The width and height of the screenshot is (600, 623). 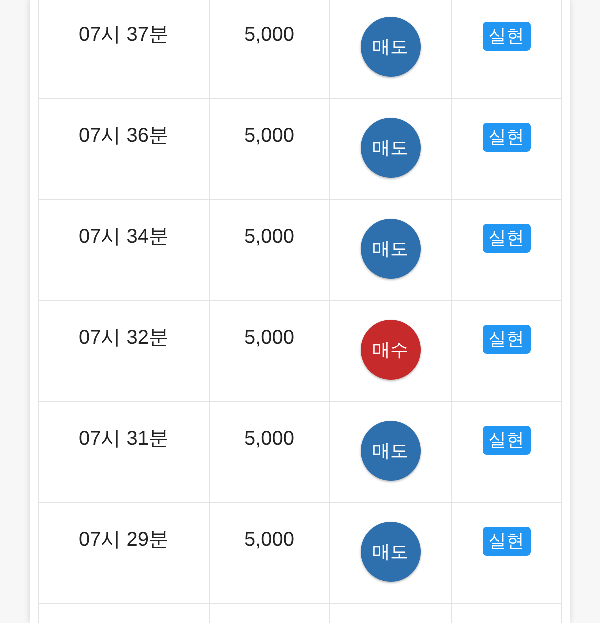 I want to click on time-text: 07시 31분, so click(x=124, y=439).